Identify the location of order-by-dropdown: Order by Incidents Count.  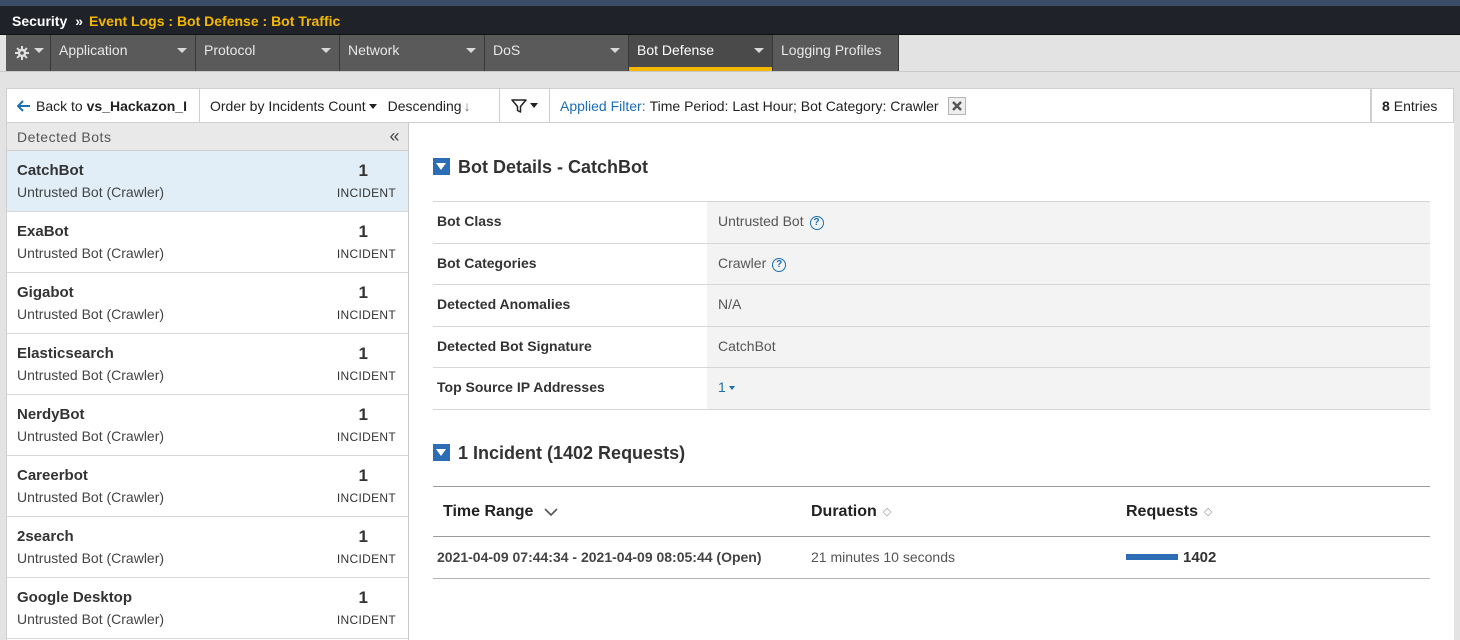
(293, 106).